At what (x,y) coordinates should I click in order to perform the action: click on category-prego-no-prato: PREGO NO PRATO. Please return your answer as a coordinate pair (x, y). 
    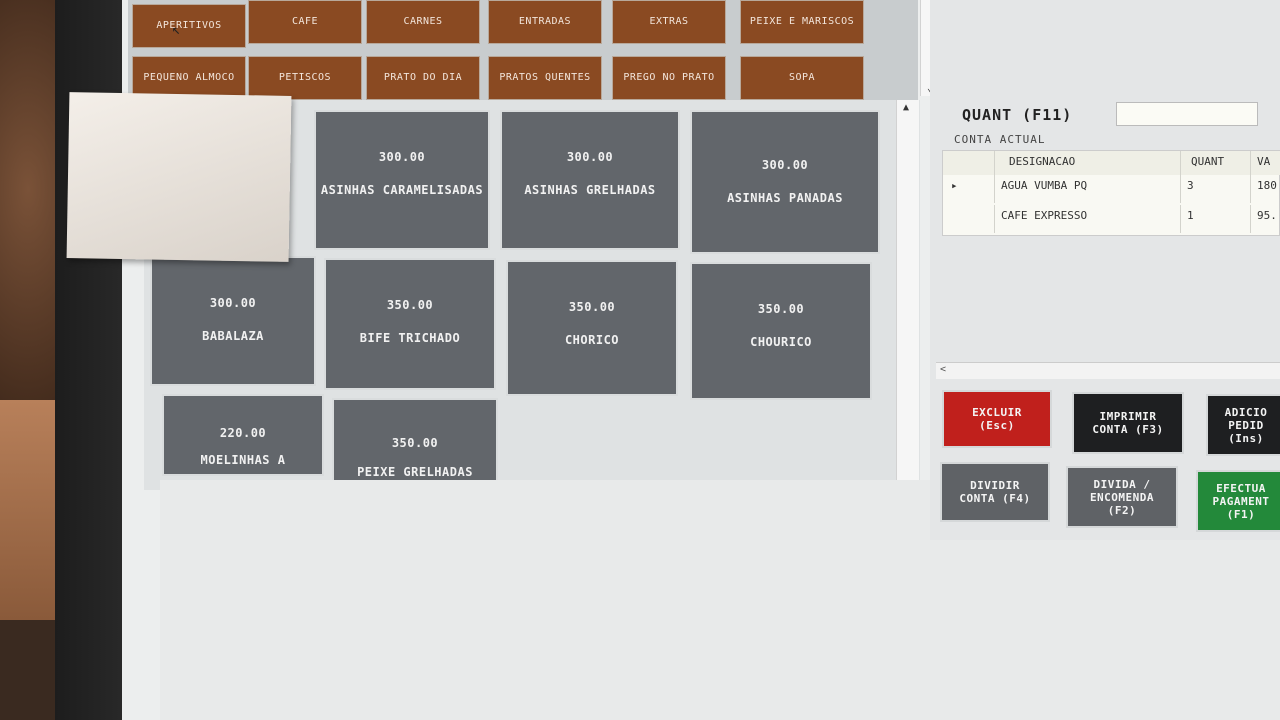
    Looking at the image, I should click on (669, 78).